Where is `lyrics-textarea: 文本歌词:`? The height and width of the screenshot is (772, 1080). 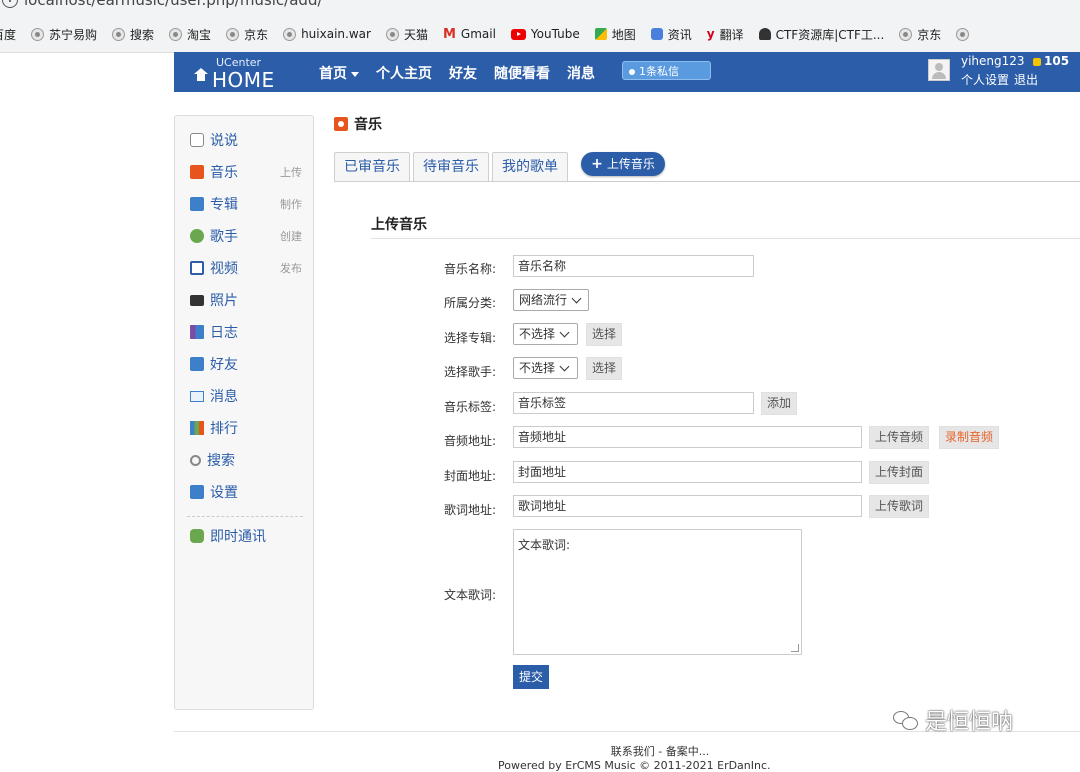
lyrics-textarea: 文本歌词: is located at coordinates (657, 592).